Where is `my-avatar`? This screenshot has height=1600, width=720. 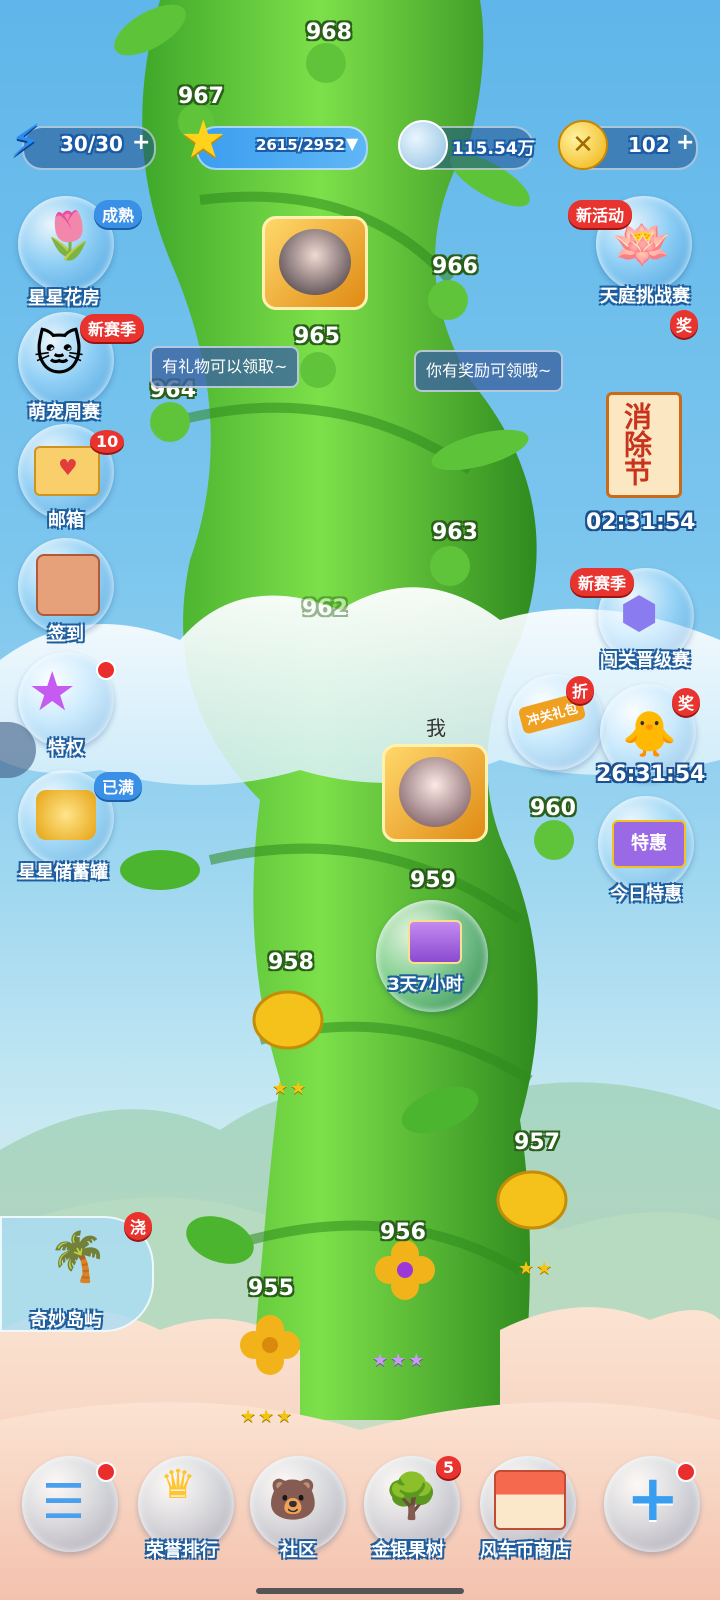
my-avatar is located at coordinates (435, 792).